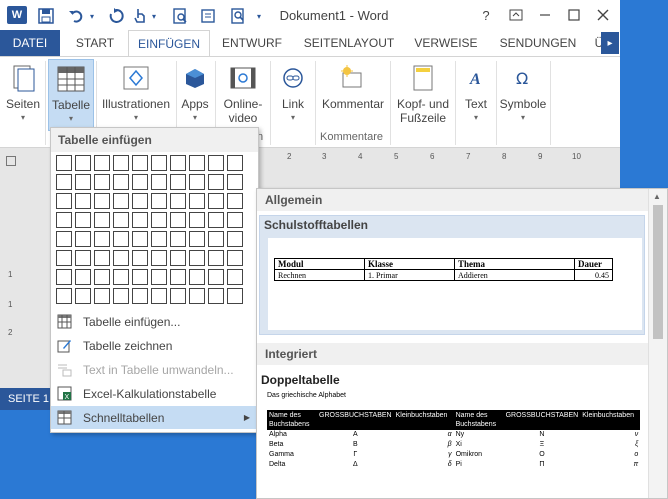  Describe the element at coordinates (195, 96) in the screenshot. I see `apps-button: Apps ▾` at that location.